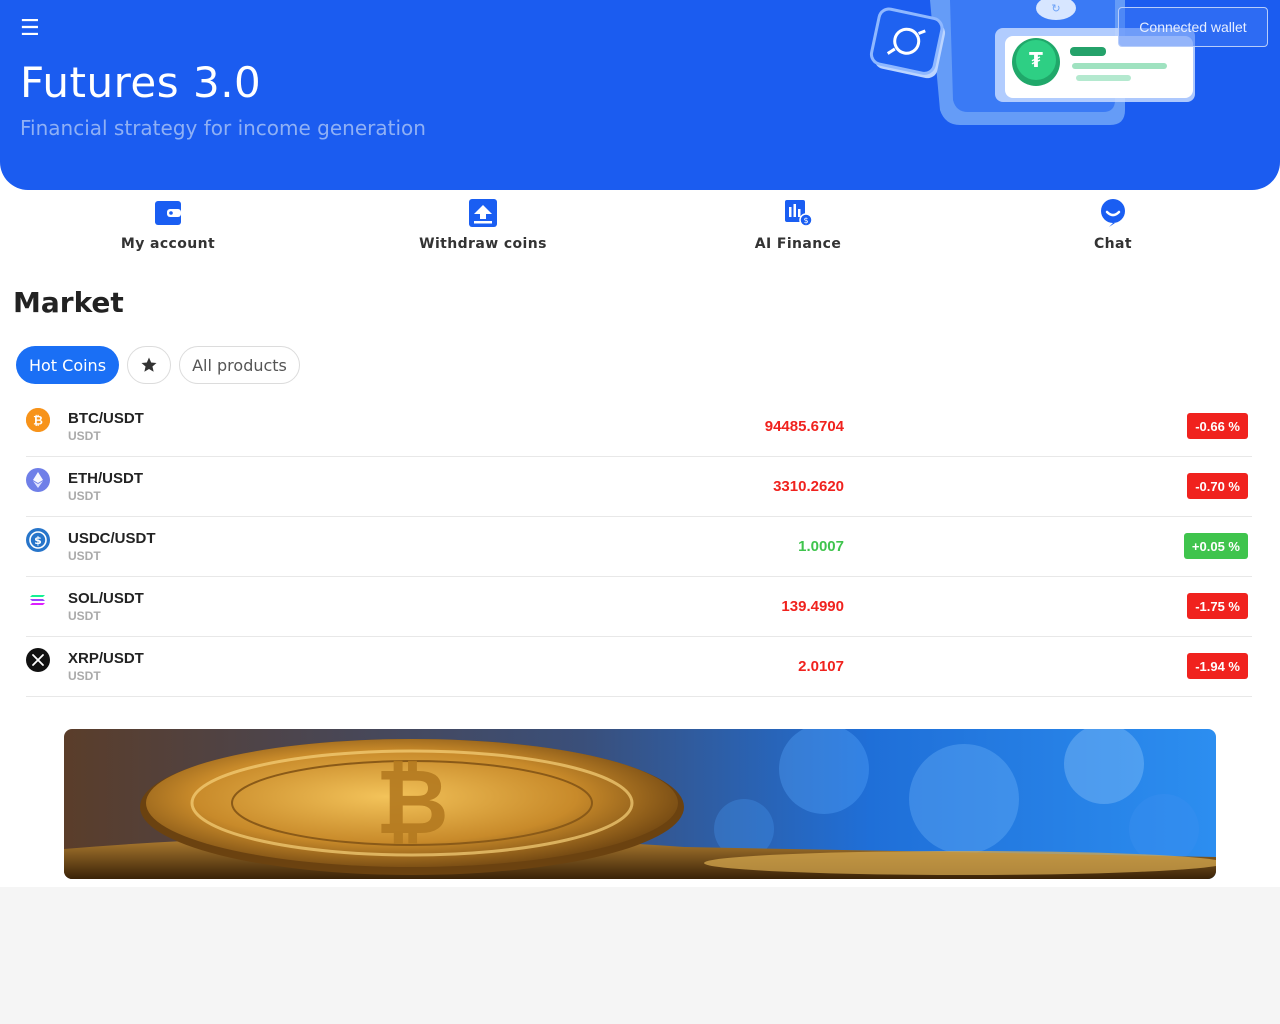  I want to click on quick-nav-label: Withdraw coins, so click(483, 244).